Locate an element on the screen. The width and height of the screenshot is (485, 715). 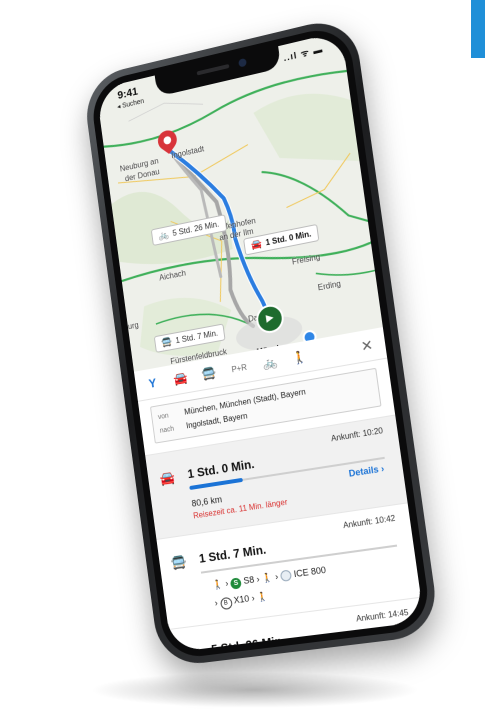
transit-steps-line2: › B X10 › 🚶 is located at coordinates (241, 601).